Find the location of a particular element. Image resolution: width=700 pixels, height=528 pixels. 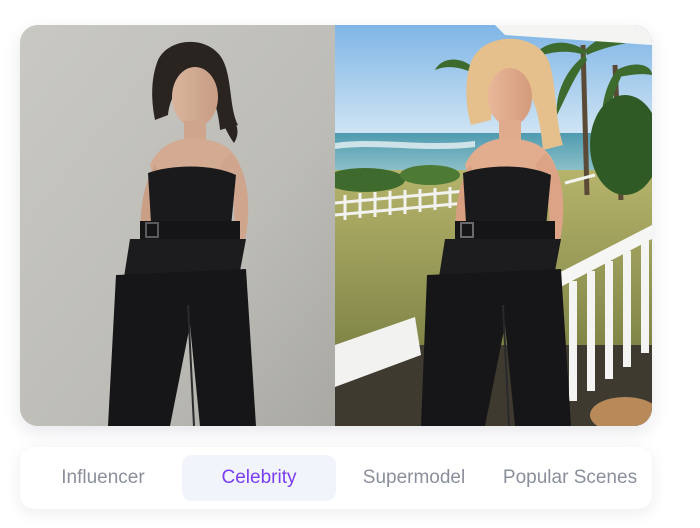

tab-celebrity: Celebrity is located at coordinates (259, 478).